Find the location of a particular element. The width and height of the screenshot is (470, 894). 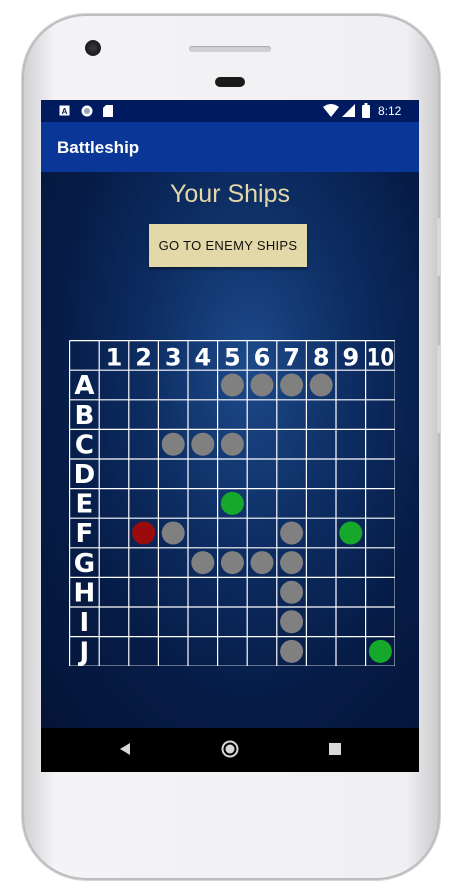

a-badge-icon: A is located at coordinates (64, 110).